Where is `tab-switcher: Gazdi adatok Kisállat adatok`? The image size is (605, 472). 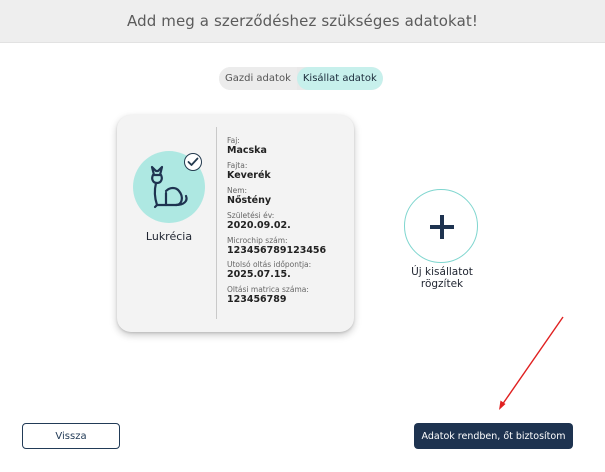
tab-switcher: Gazdi adatok Kisállat adatok is located at coordinates (301, 78).